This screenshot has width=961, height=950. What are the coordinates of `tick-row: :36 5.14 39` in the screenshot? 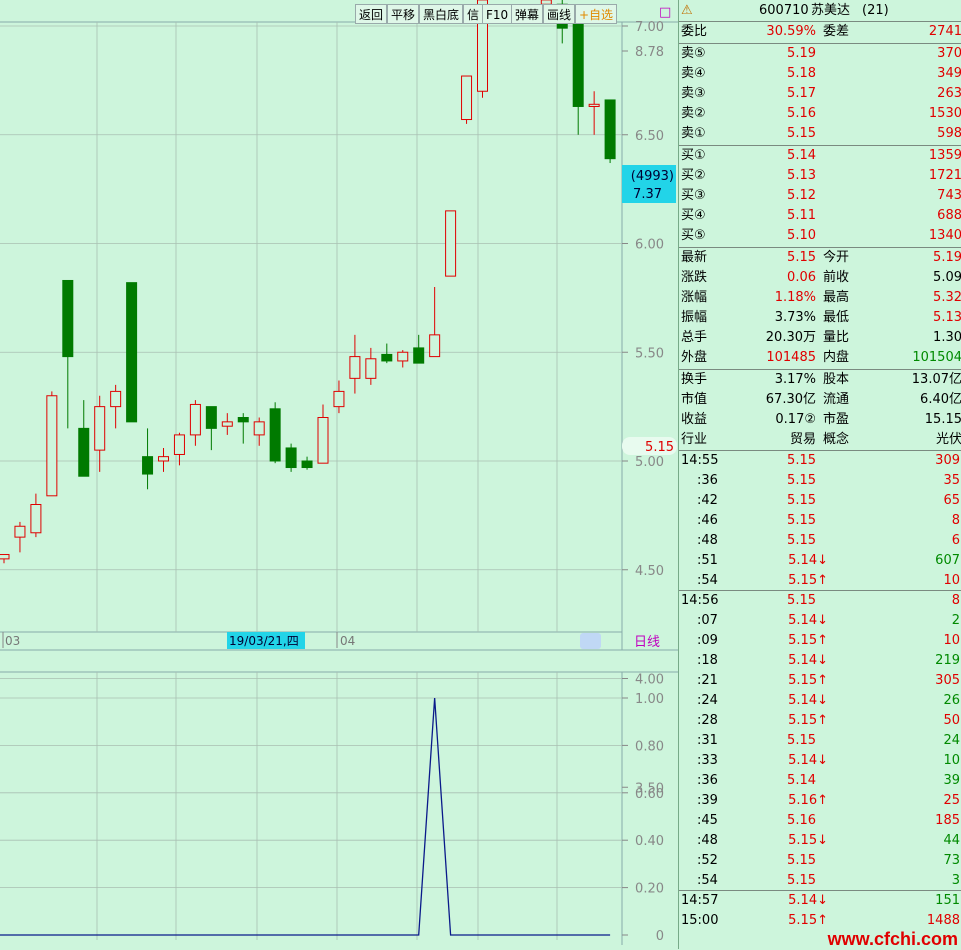 It's located at (820, 781).